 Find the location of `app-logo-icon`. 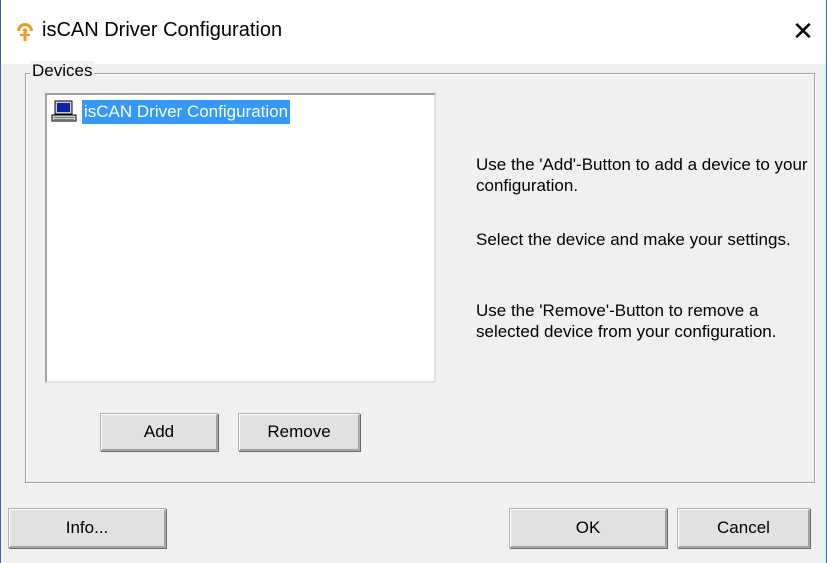

app-logo-icon is located at coordinates (25, 32).